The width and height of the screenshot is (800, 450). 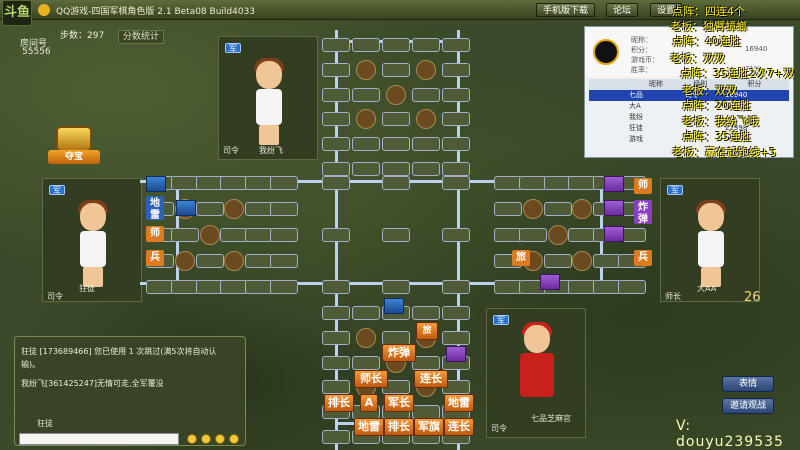 I want to click on piece-flag: 军旗, so click(x=429, y=427).